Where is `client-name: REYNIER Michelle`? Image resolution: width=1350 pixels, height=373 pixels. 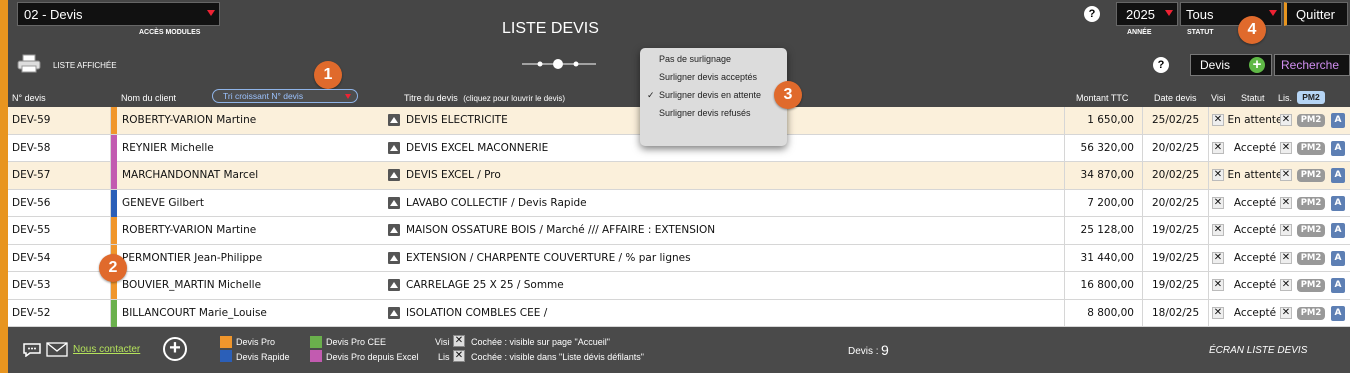
client-name: REYNIER Michelle is located at coordinates (250, 148).